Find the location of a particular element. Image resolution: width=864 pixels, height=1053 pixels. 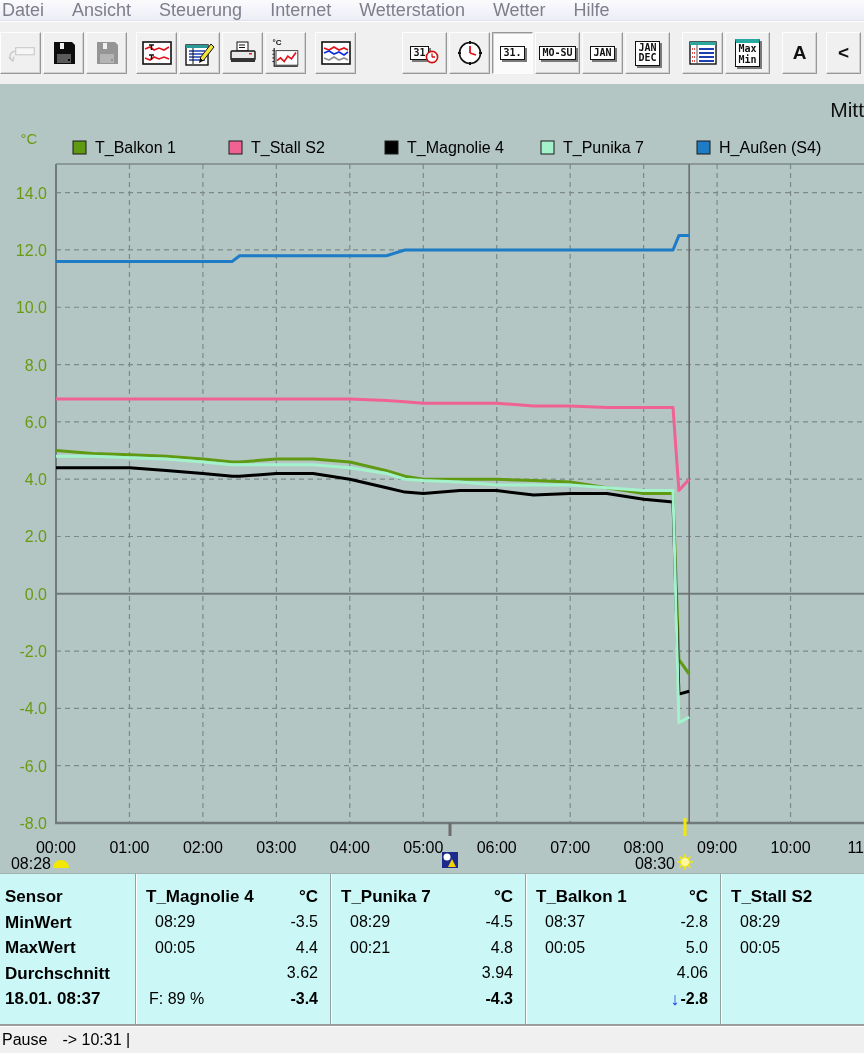

humidity-reading: F: 89 % is located at coordinates (177, 998).